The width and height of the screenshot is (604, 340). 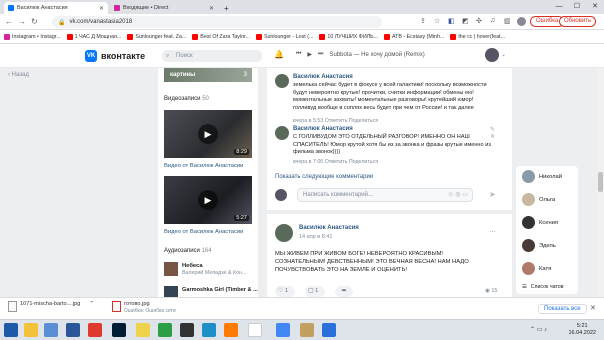 What do you see at coordinates (335, 162) in the screenshot?
I see `comment-meta: вчера в 7:06 Ответить Поделиться` at bounding box center [335, 162].